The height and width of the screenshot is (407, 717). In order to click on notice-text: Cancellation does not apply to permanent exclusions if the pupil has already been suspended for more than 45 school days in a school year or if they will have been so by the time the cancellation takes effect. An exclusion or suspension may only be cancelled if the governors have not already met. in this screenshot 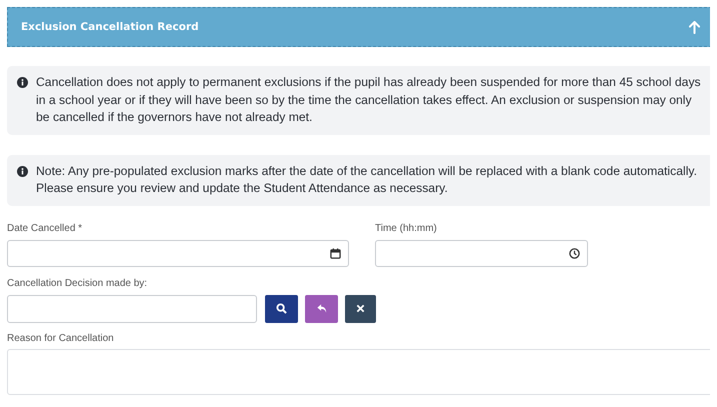, I will do `click(369, 100)`.